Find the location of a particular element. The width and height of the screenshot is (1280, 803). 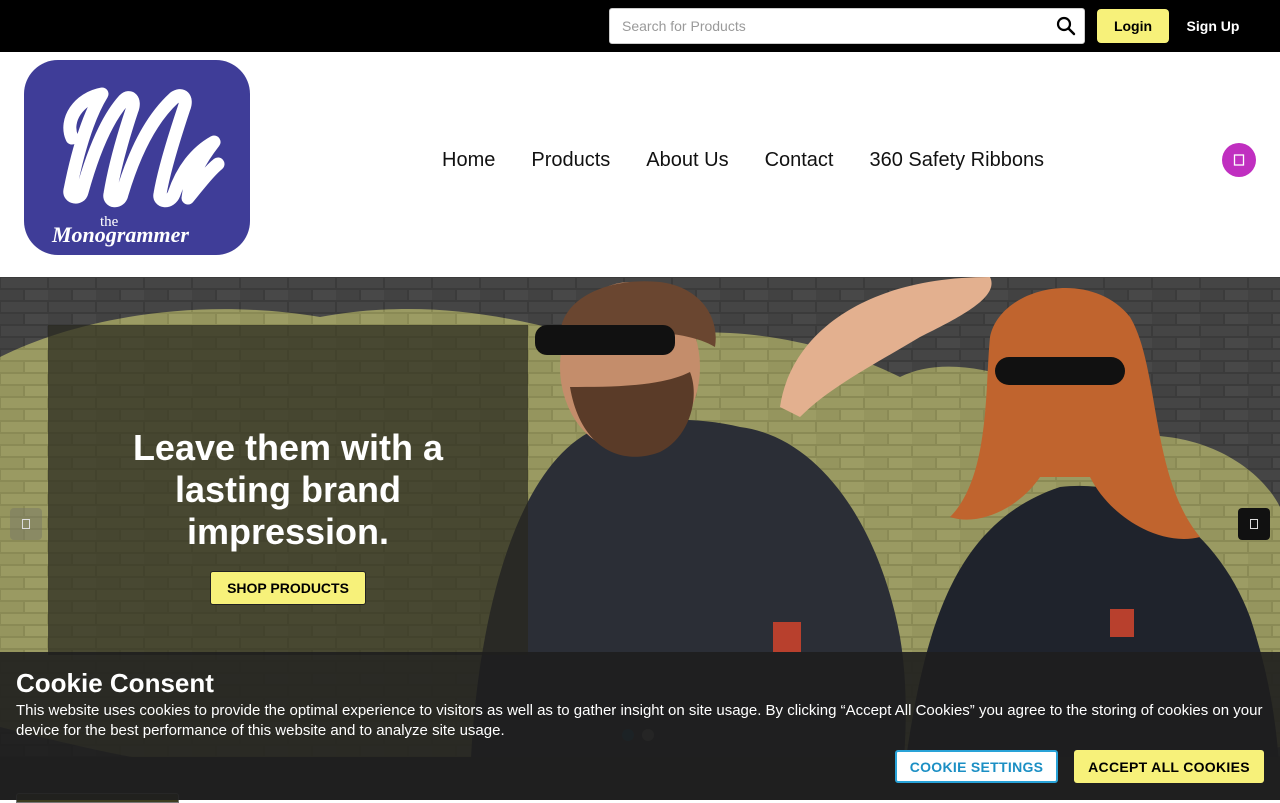

signup-link: Sign Up is located at coordinates (1213, 26).